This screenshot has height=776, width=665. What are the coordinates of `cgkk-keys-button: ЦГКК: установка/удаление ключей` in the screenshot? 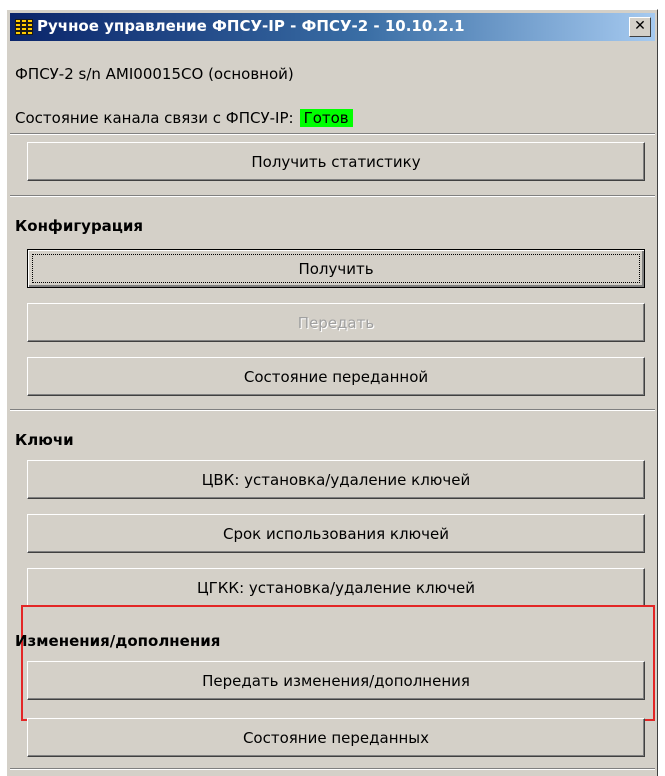 It's located at (336, 587).